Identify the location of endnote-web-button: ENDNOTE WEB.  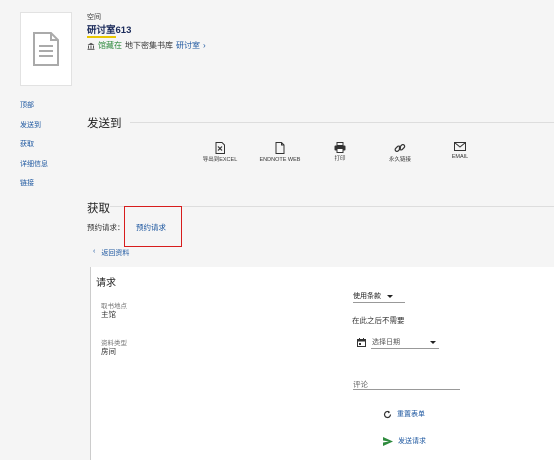
(280, 153).